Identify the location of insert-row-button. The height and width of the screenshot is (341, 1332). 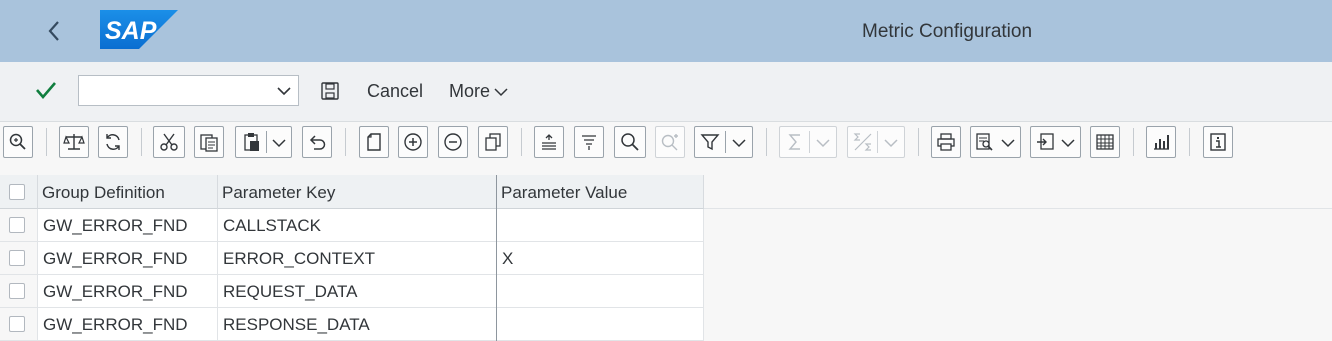
(413, 142).